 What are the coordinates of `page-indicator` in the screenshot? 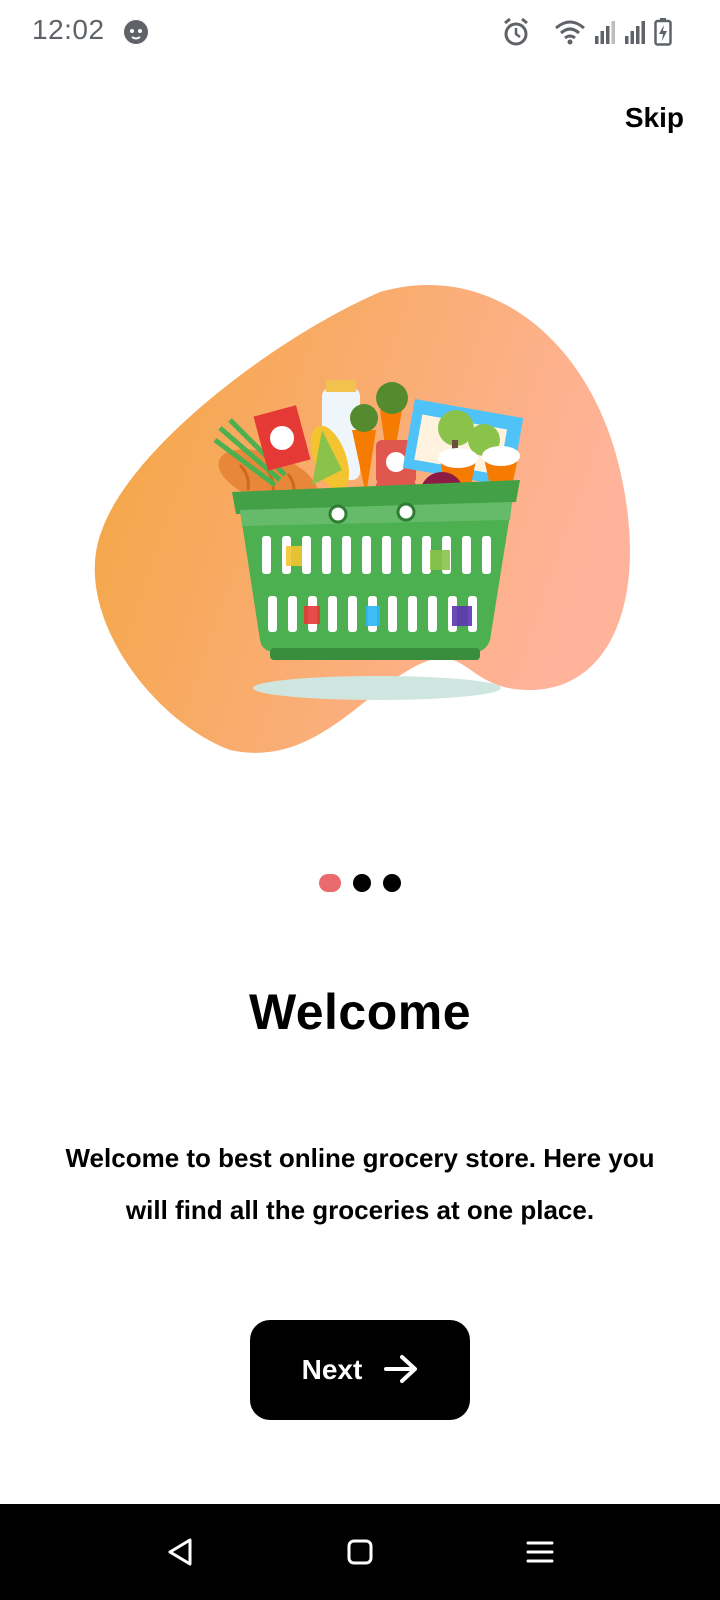 It's located at (360, 883).